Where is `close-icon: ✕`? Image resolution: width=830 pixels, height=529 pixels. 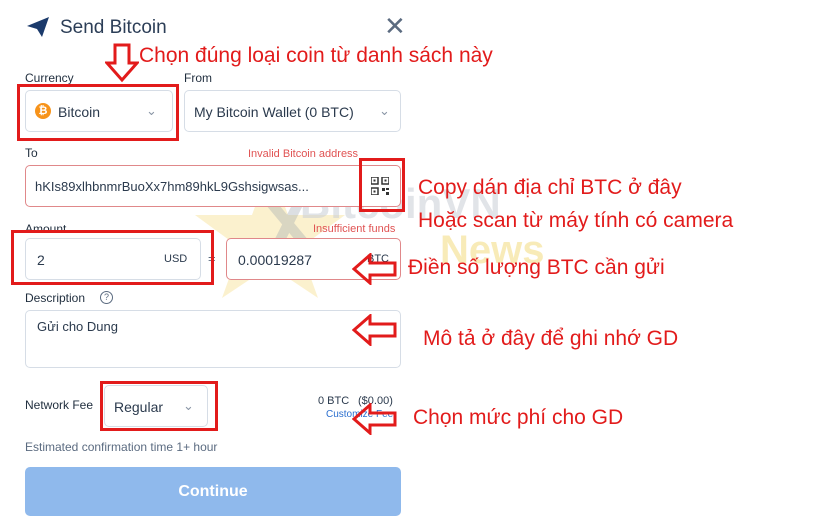
close-icon: ✕ is located at coordinates (395, 26).